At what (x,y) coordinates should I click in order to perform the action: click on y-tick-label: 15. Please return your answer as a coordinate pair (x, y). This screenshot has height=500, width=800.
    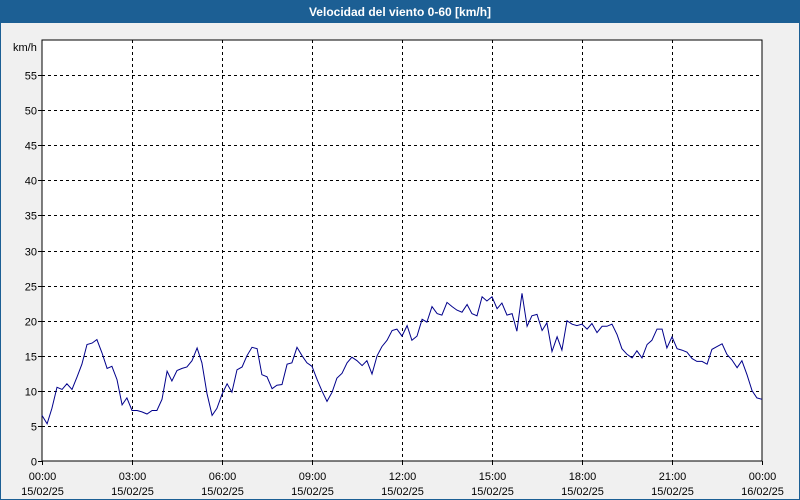
    Looking at the image, I should click on (31, 358).